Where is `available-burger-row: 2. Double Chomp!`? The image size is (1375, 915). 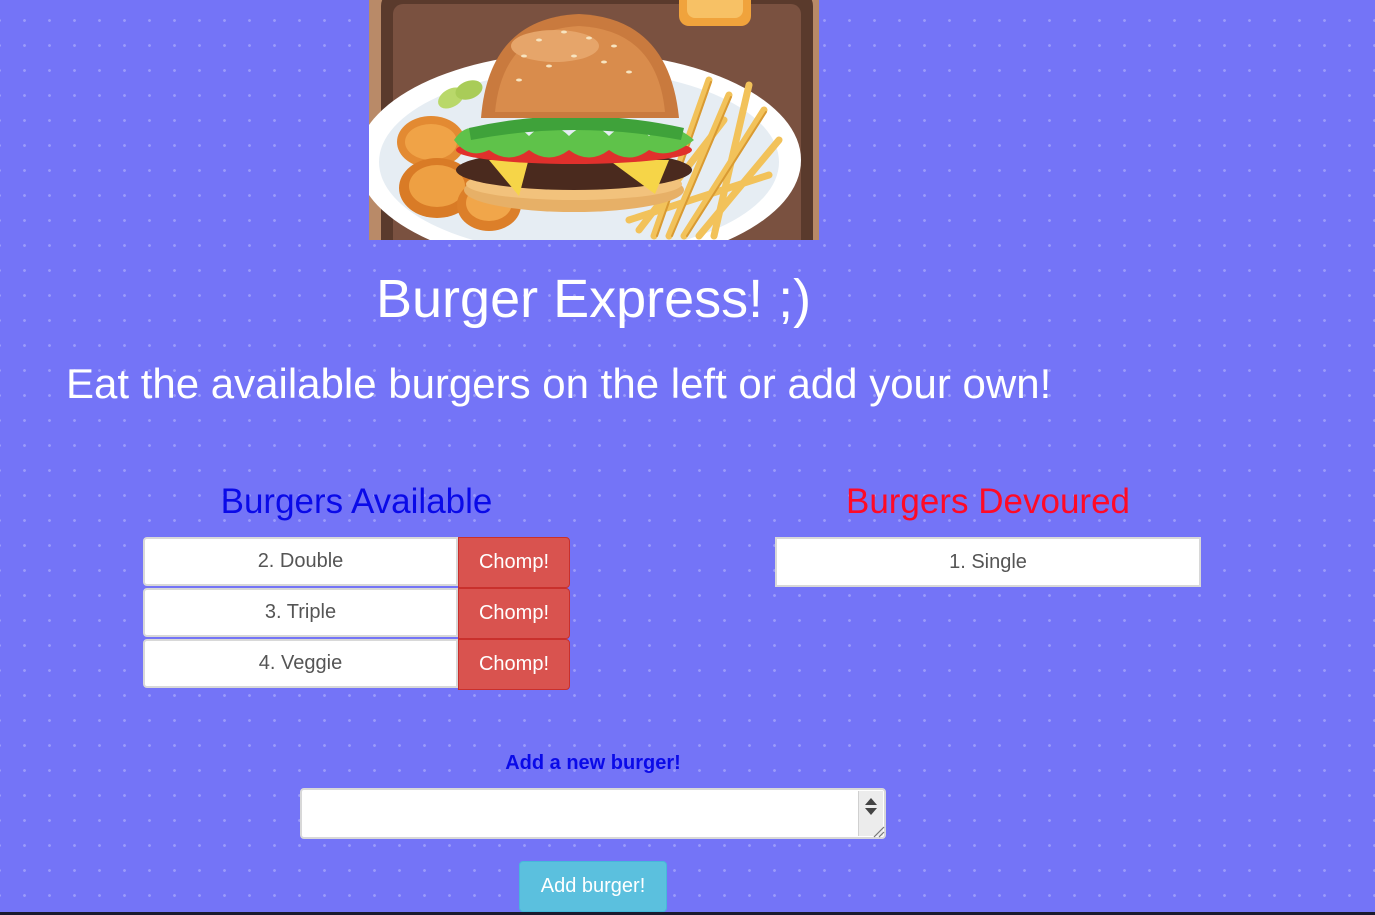 available-burger-row: 2. Double Chomp! is located at coordinates (356, 562).